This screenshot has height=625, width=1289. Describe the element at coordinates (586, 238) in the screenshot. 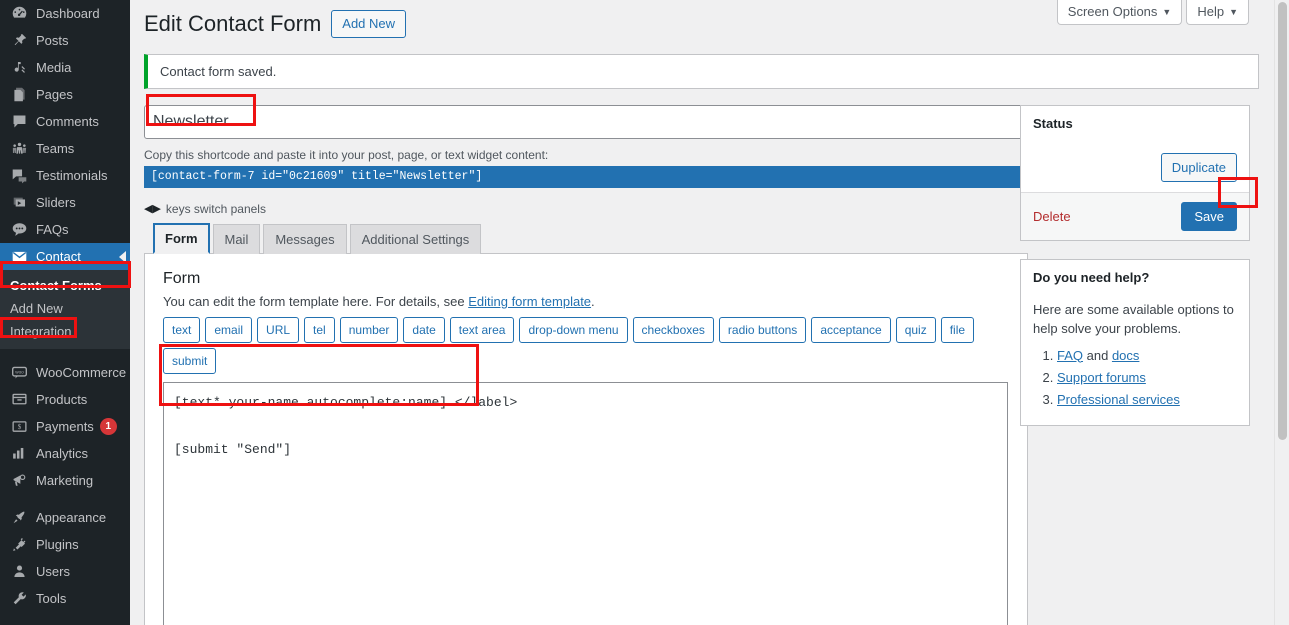

I see `panel-tabs: Form Mail Messages Additional Settings` at that location.